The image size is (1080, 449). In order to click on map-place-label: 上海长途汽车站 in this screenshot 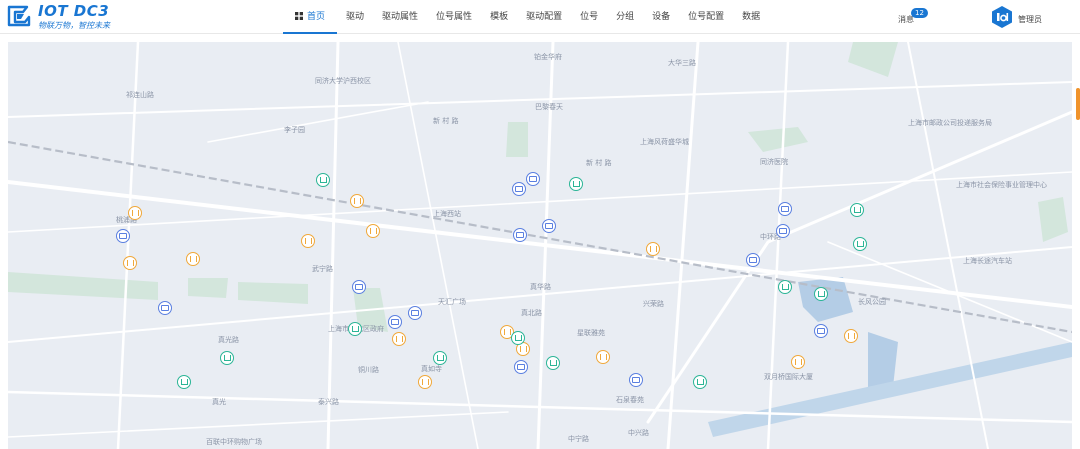, I will do `click(987, 261)`.